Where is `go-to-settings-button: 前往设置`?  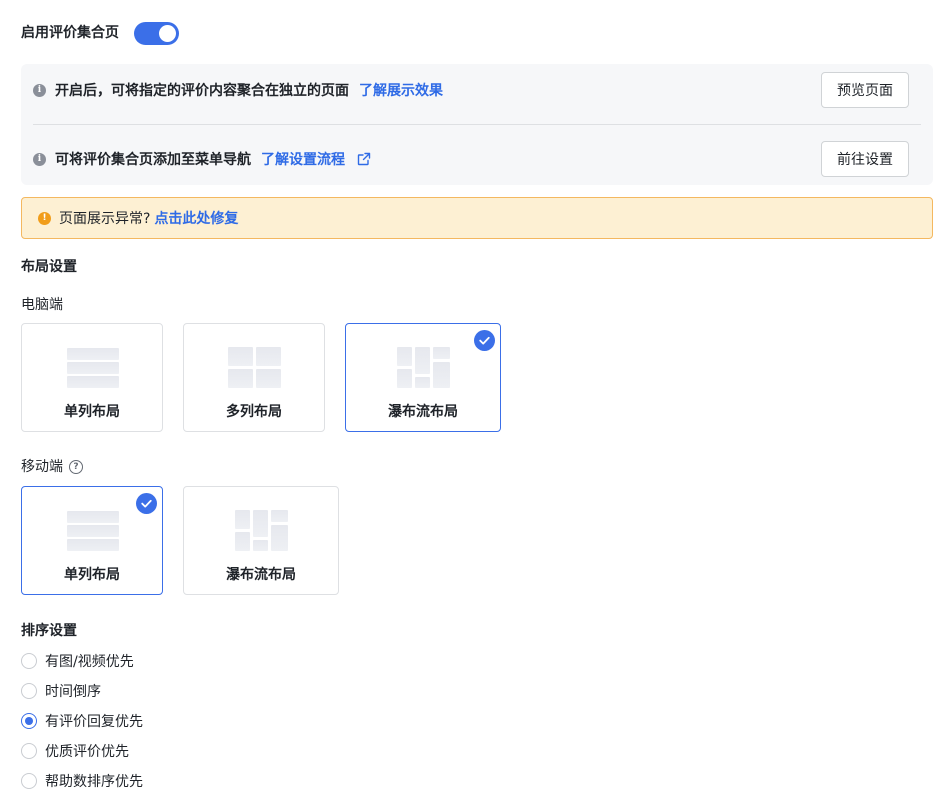 go-to-settings-button: 前往设置 is located at coordinates (865, 159).